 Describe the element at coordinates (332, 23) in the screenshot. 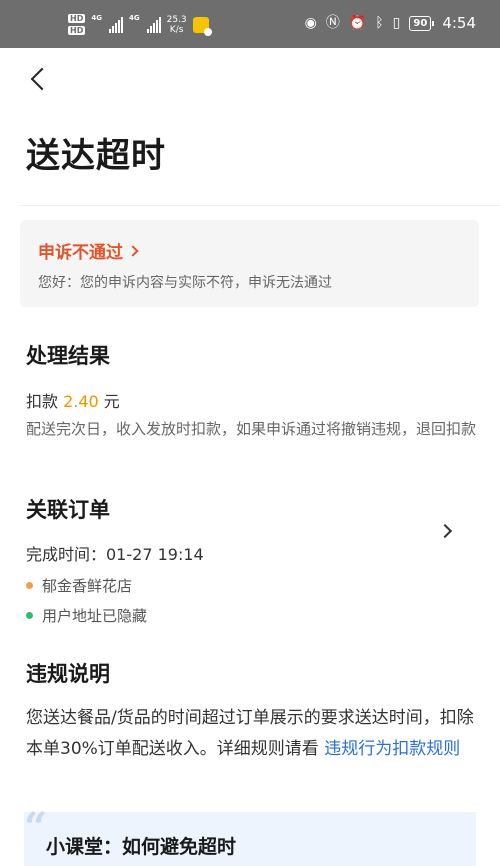

I see `nfc-icon: Ⓝ` at that location.